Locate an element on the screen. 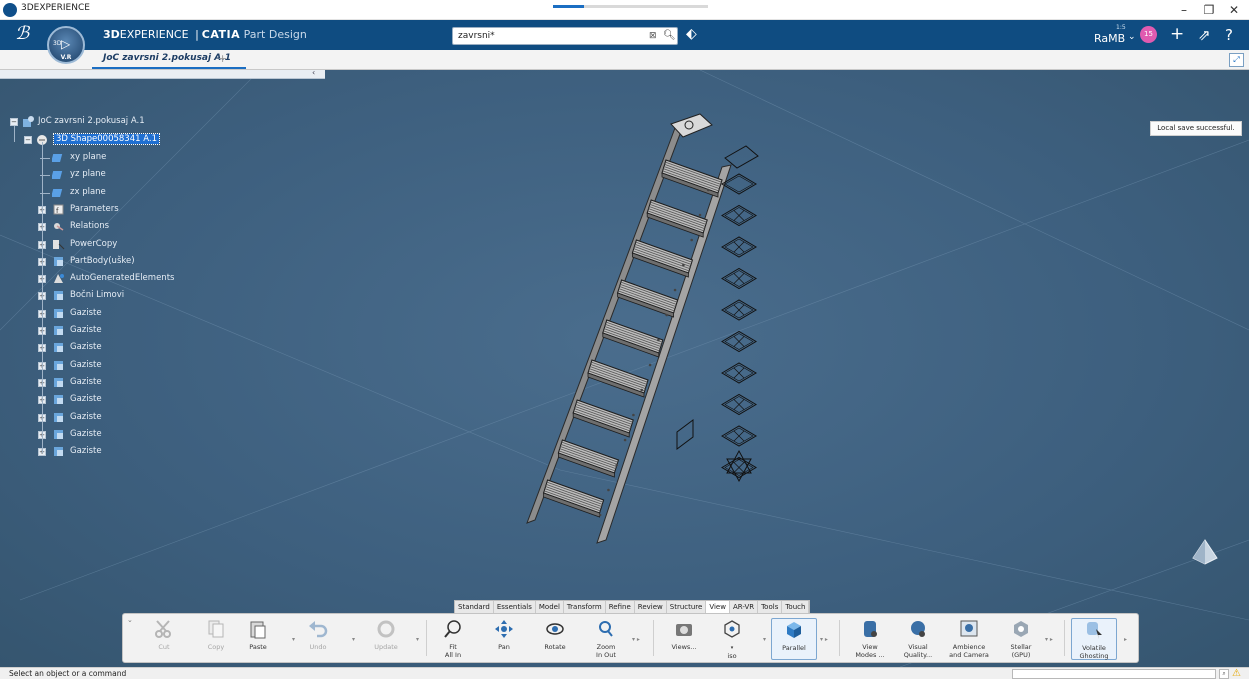 The height and width of the screenshot is (679, 1249). add-icon: + is located at coordinates (1177, 34).